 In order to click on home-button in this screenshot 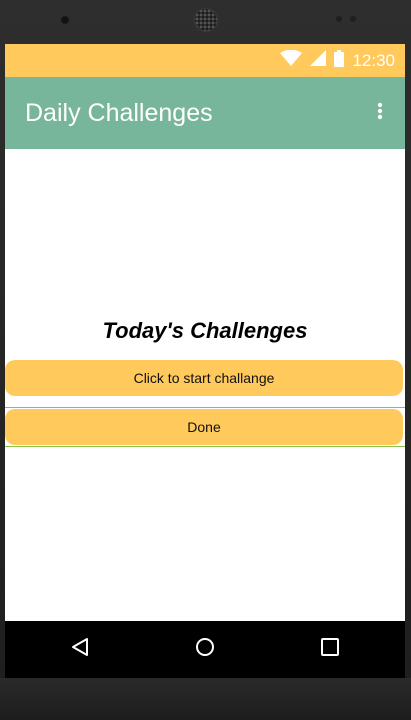, I will do `click(205, 649)`.